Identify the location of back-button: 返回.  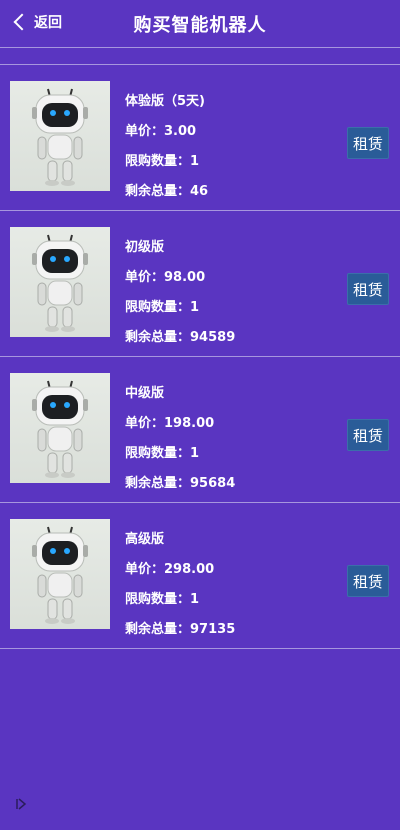
(37, 22).